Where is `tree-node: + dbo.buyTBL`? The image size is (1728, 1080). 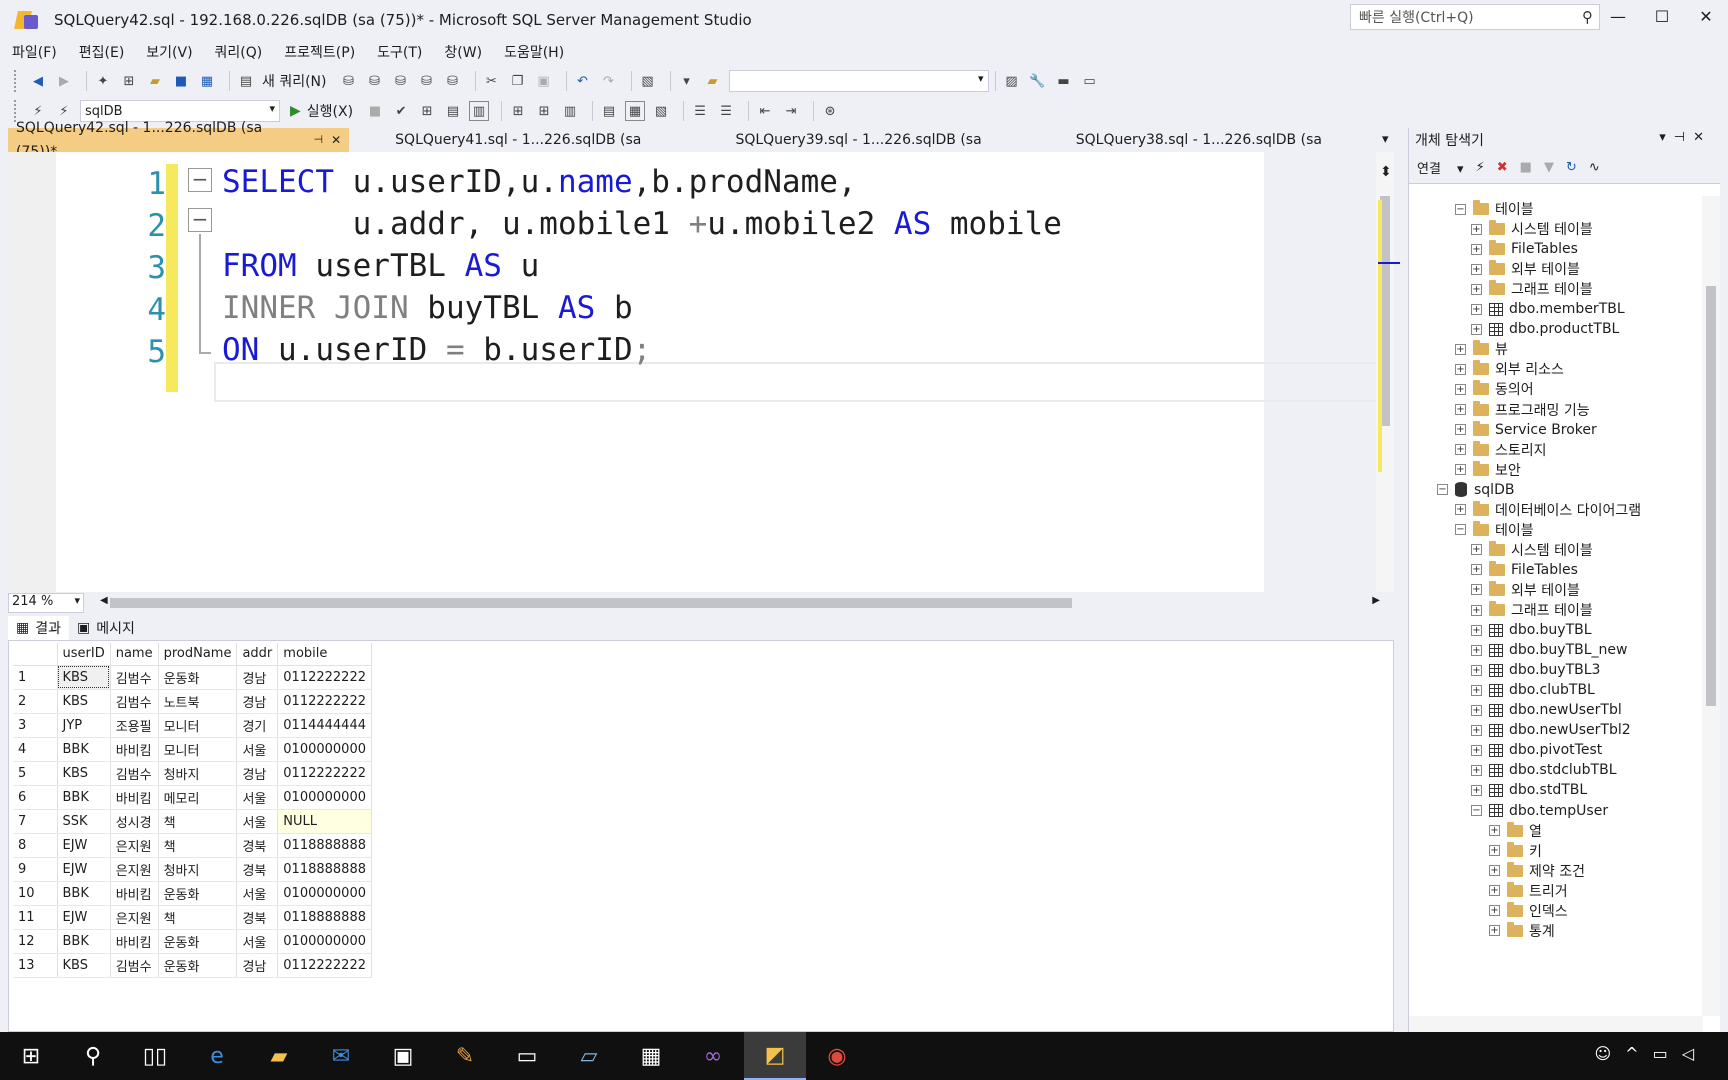 tree-node: + dbo.buyTBL is located at coordinates (1531, 630).